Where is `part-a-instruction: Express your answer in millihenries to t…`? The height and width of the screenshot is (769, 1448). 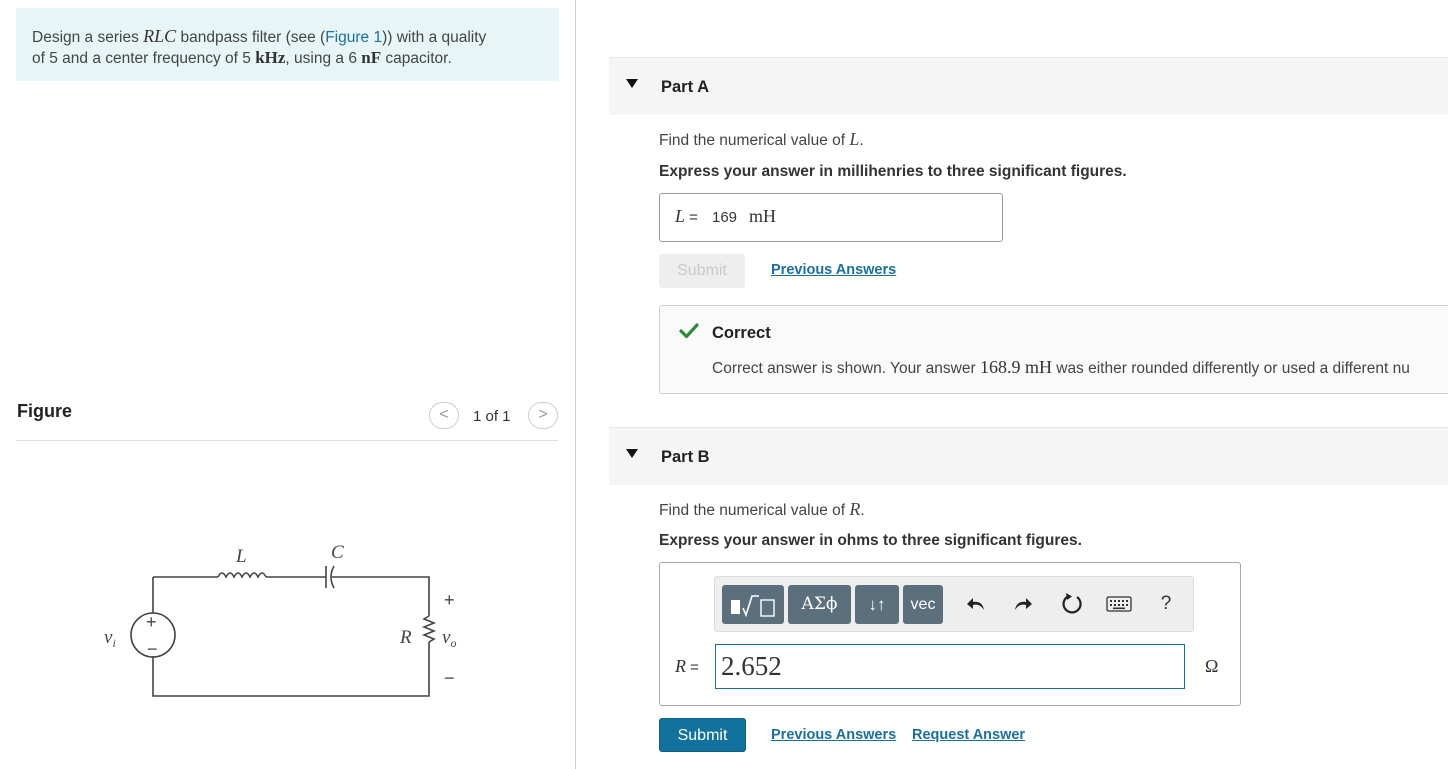
part-a-instruction: Express your answer in millihenries to t… is located at coordinates (893, 171).